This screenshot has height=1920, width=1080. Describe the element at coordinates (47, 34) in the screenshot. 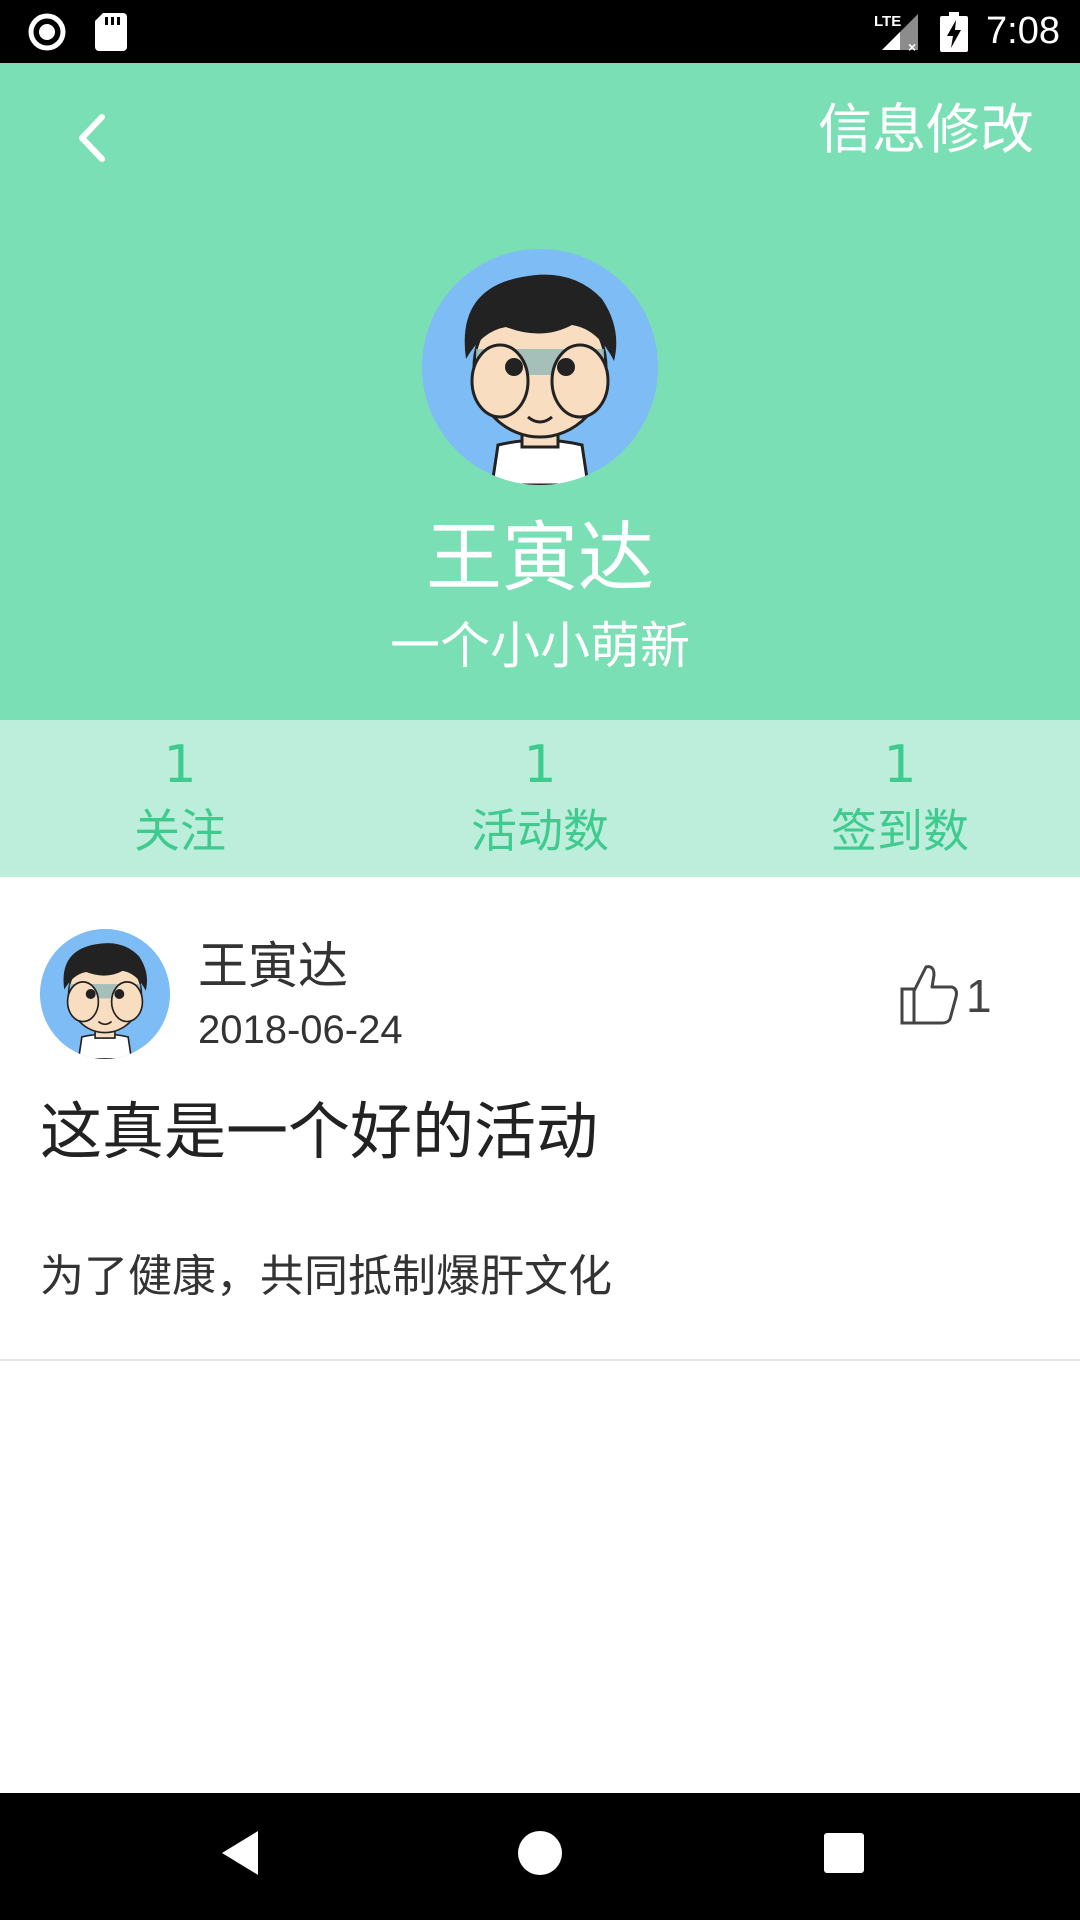

I see `record-icon` at that location.